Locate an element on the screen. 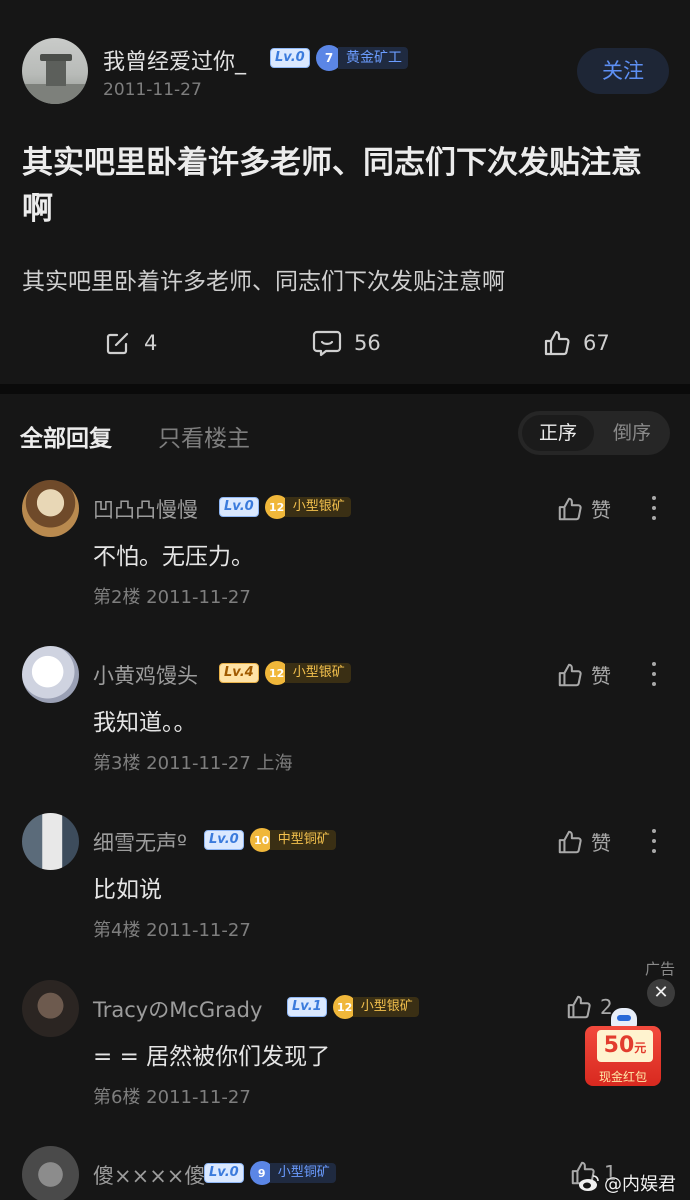 This screenshot has width=690, height=1200. reply-meta: 第3楼 2011-11-27 上海 is located at coordinates (193, 763).